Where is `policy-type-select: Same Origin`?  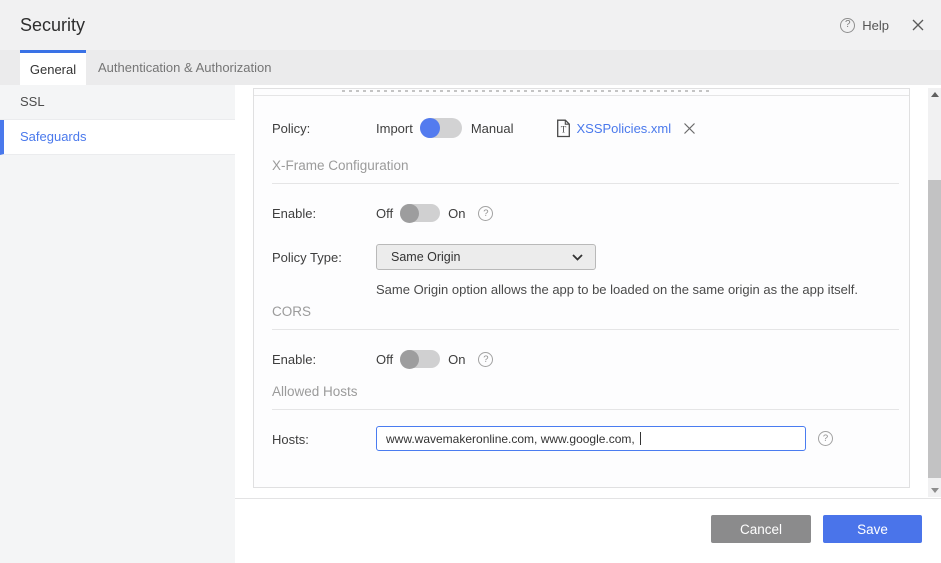 policy-type-select: Same Origin is located at coordinates (486, 257).